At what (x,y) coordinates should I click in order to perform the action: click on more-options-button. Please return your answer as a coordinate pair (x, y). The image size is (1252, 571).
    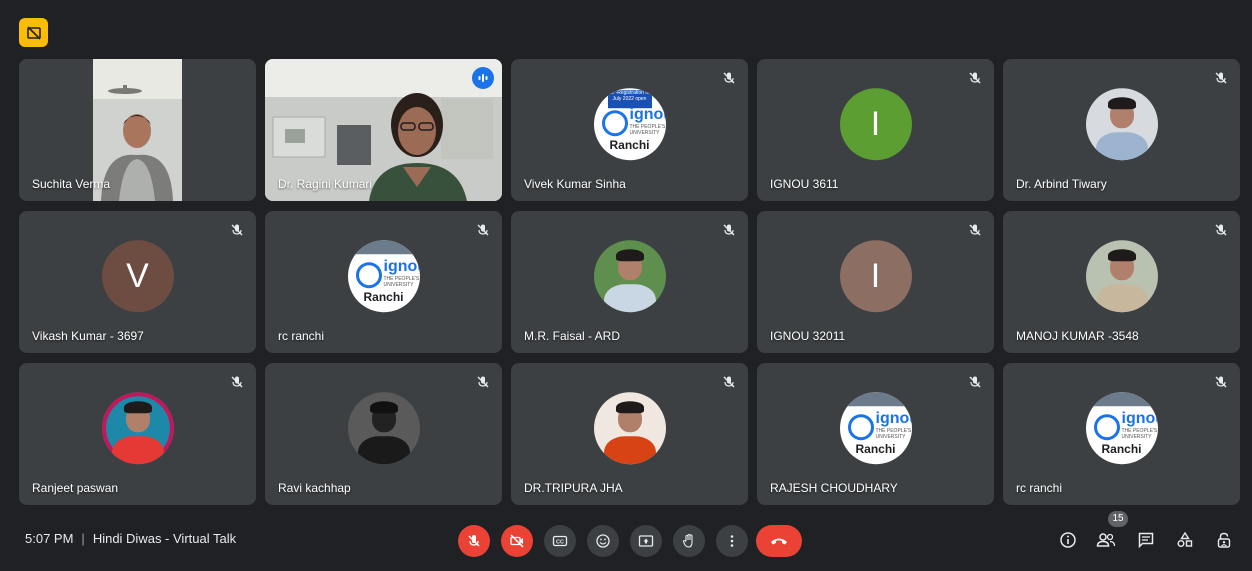
    Looking at the image, I should click on (732, 541).